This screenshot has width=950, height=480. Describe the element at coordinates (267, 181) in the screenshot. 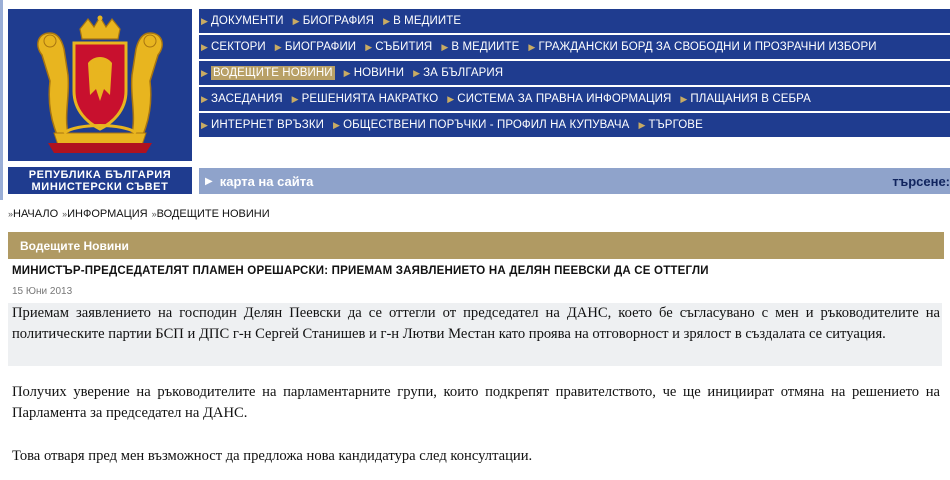

I see `sitemap-link: карта на сайта` at that location.